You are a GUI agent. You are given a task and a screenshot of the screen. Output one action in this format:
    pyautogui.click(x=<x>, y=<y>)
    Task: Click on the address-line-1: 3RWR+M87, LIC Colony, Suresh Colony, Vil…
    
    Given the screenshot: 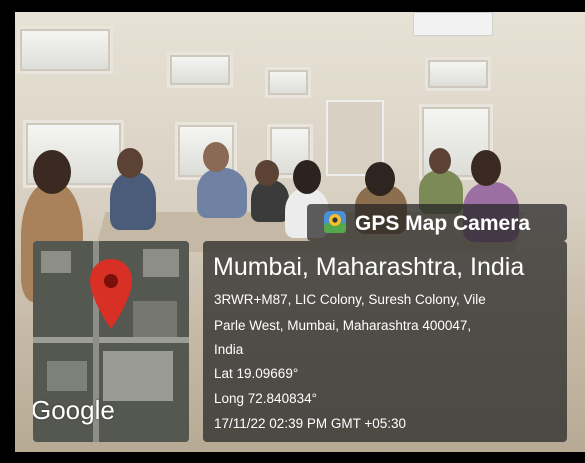 What is the action you would take?
    pyautogui.click(x=350, y=299)
    